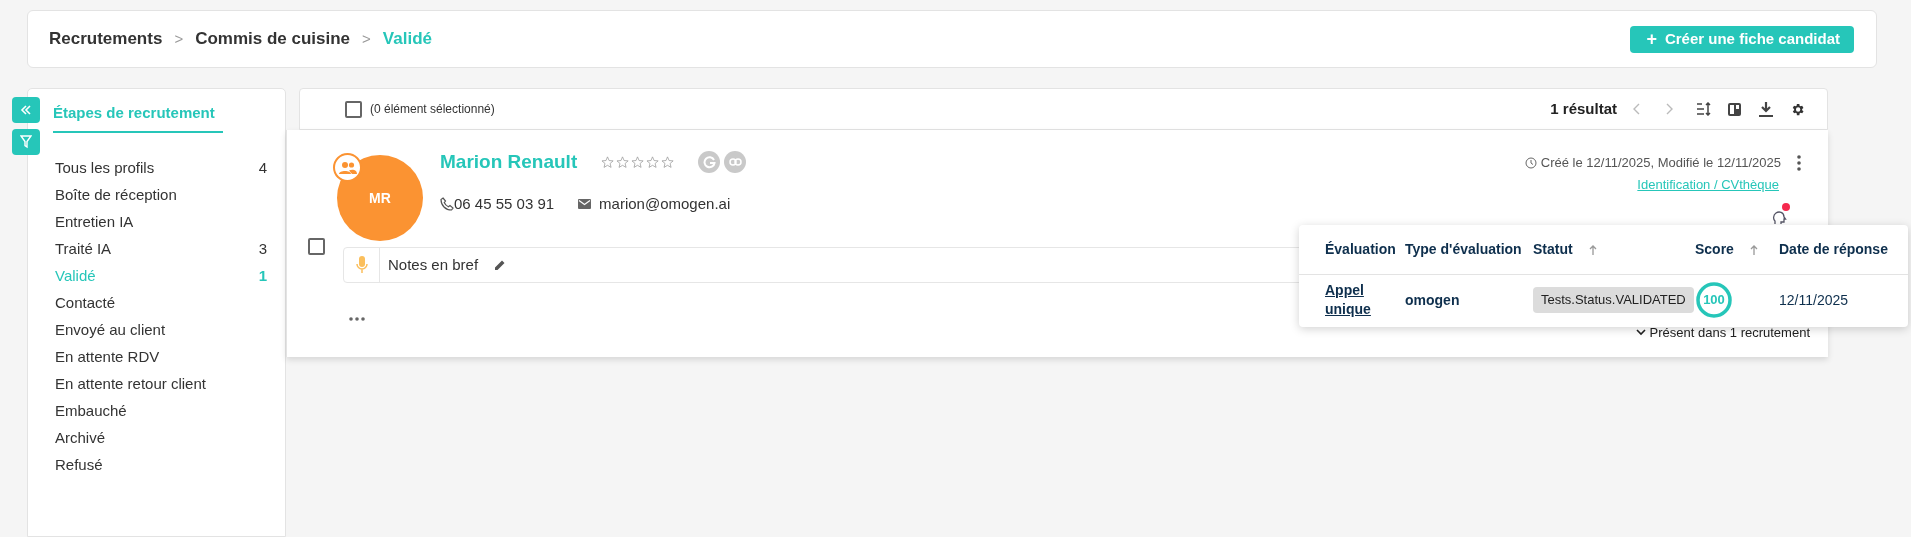  I want to click on column-header: Date de réponse, so click(1833, 249).